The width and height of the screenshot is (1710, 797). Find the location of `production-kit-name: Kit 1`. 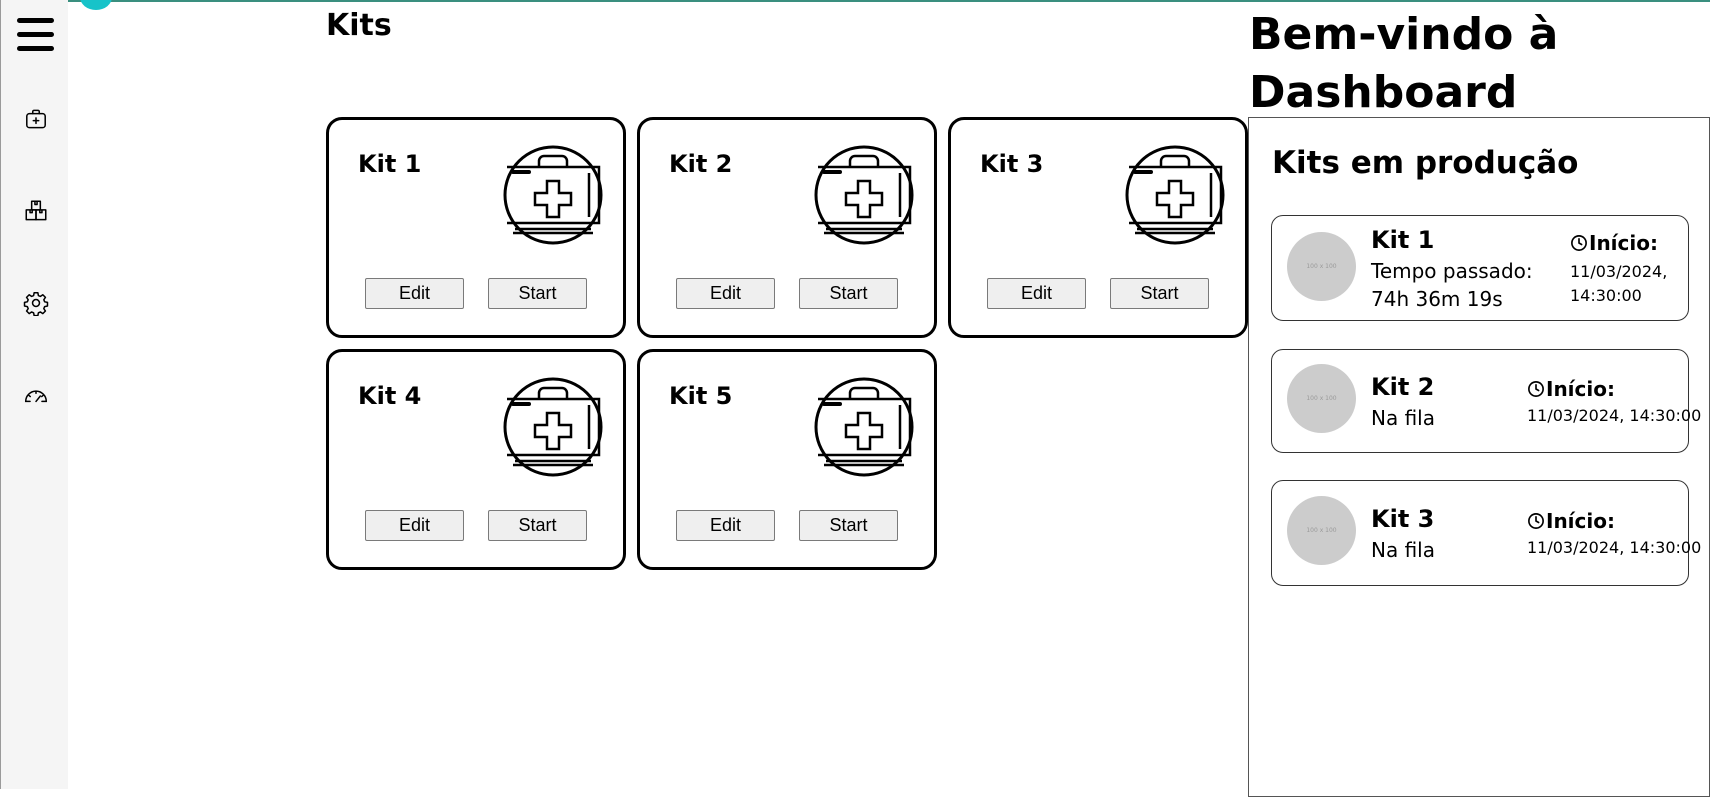

production-kit-name: Kit 1 is located at coordinates (1403, 240).